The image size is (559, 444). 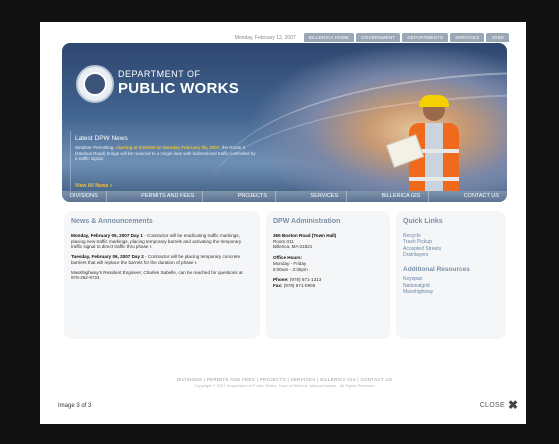 I want to click on address-line3: Billerica, MA 01821, so click(x=293, y=247).